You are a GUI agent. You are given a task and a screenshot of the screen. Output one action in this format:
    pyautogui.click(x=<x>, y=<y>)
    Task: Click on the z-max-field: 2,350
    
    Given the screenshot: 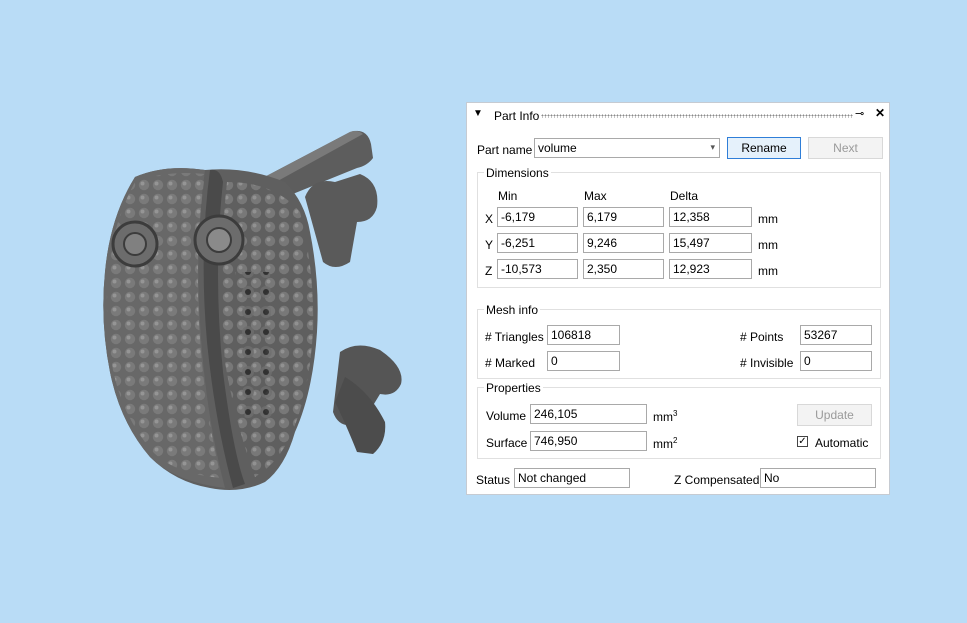 What is the action you would take?
    pyautogui.click(x=623, y=269)
    